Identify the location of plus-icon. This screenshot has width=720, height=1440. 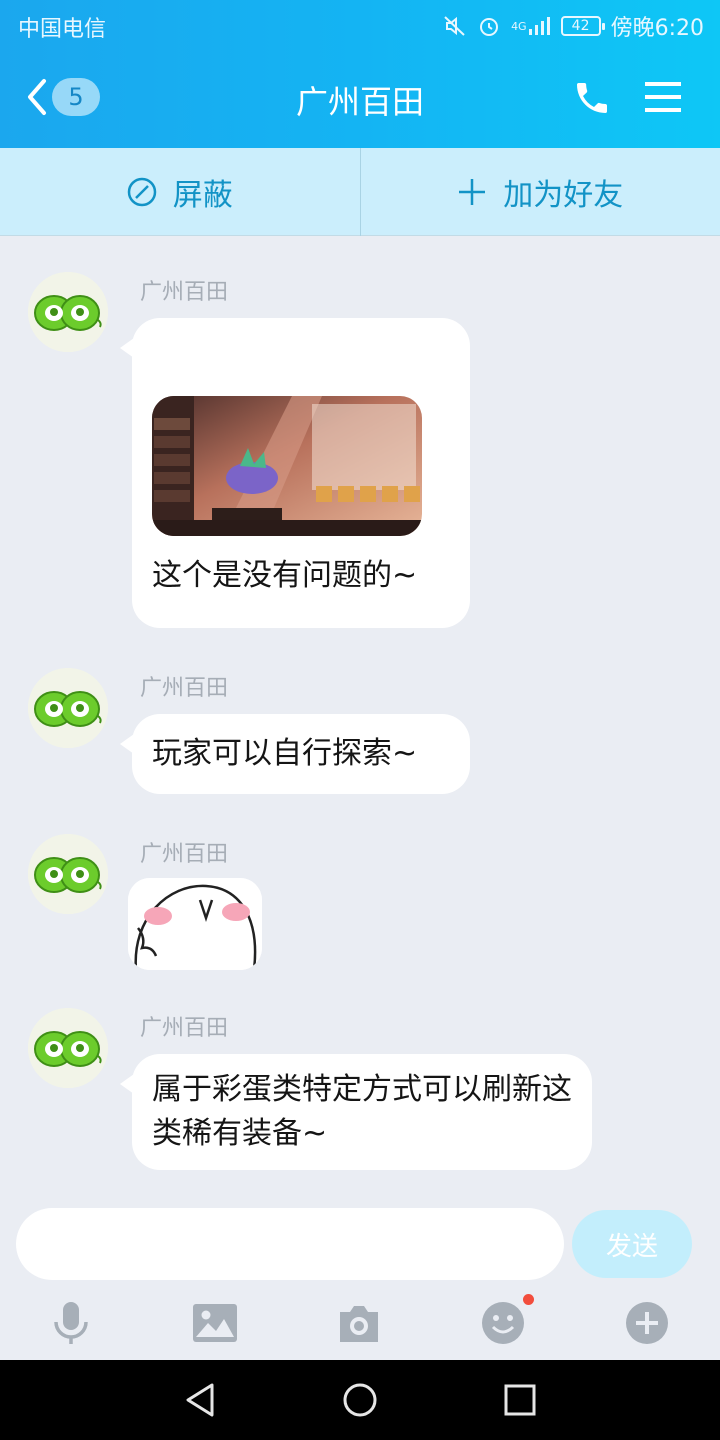
(472, 191).